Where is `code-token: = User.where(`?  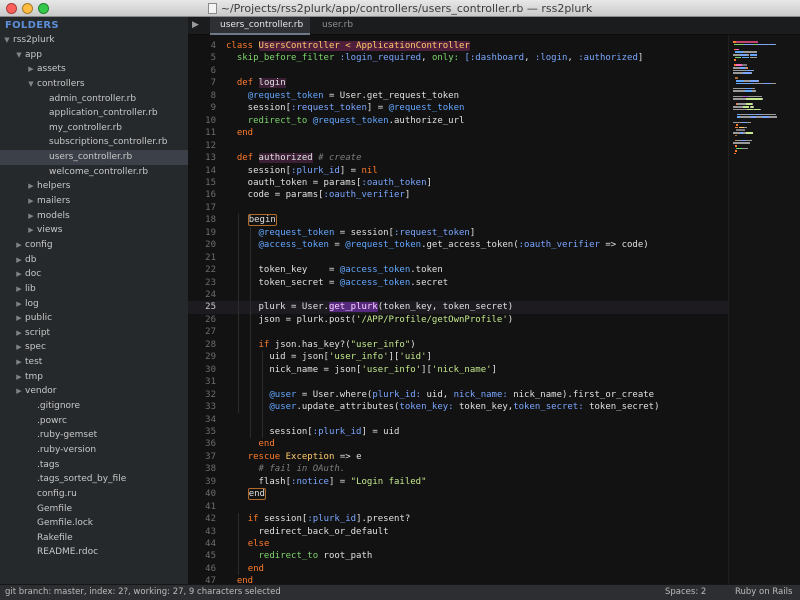 code-token: = User.where( is located at coordinates (334, 394).